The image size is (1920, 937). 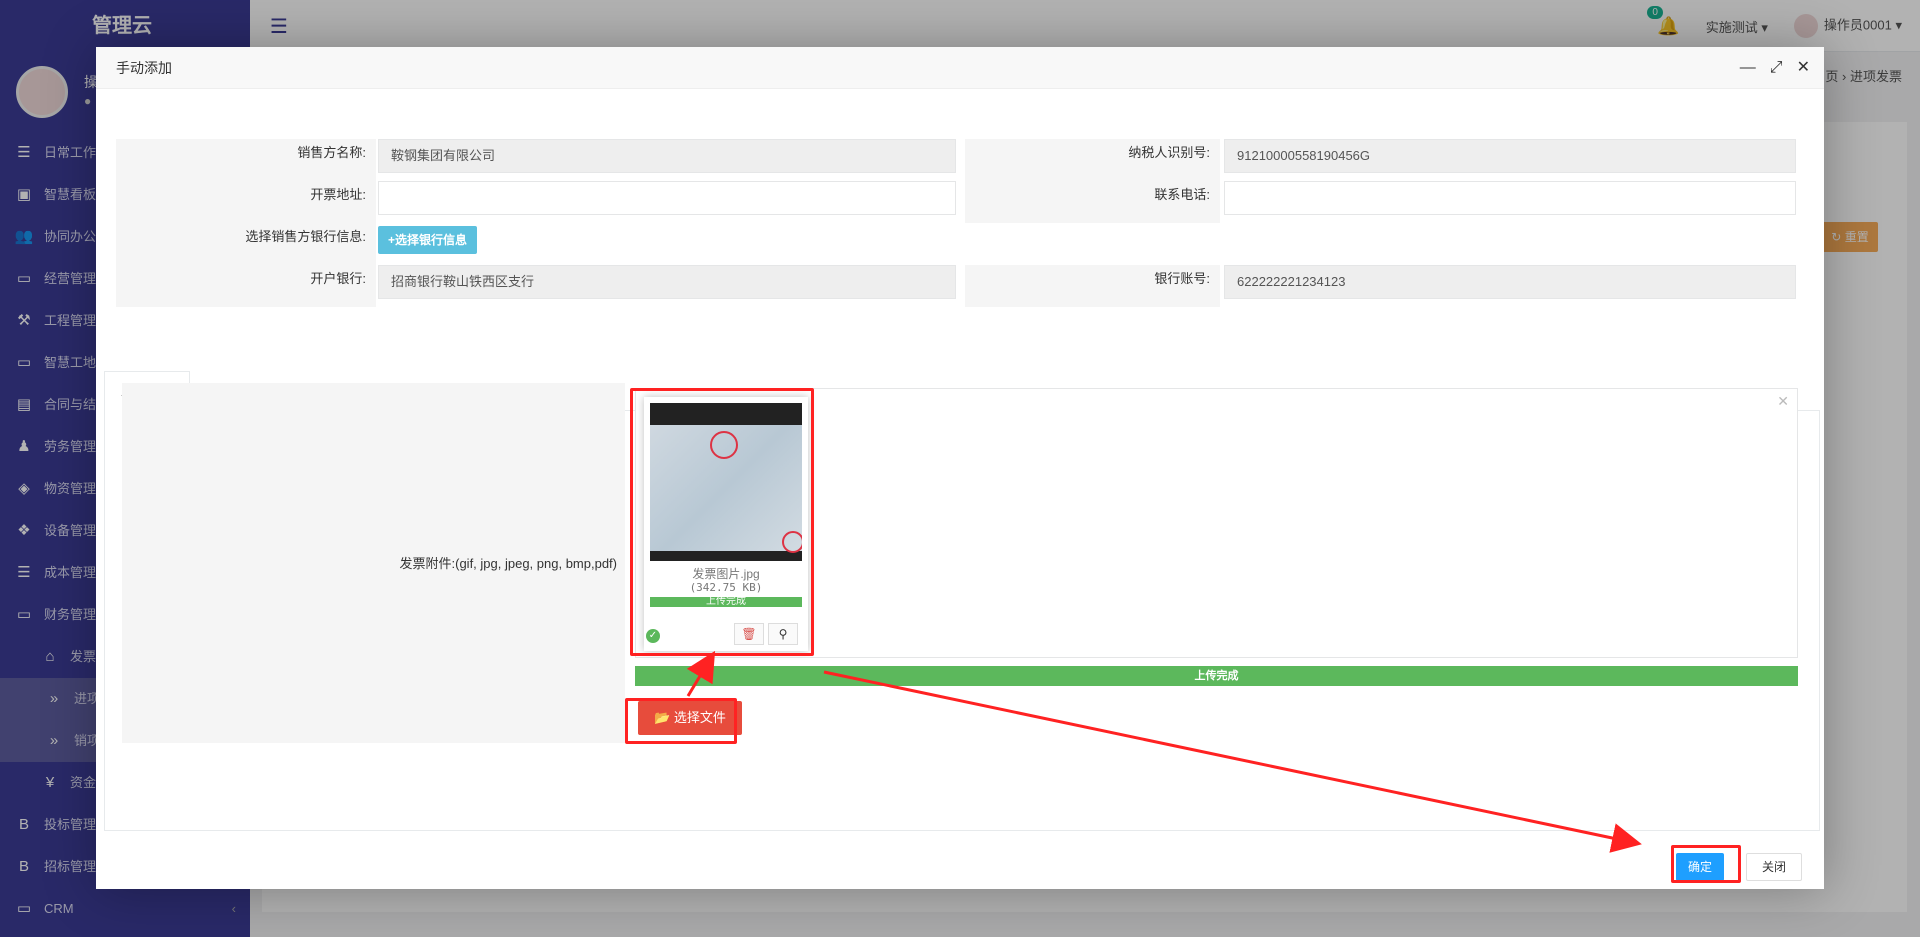 I want to click on attachment-label: 发票附件:(gif, jpg, jpeg, png, bmp,pdf), so click(x=508, y=563).